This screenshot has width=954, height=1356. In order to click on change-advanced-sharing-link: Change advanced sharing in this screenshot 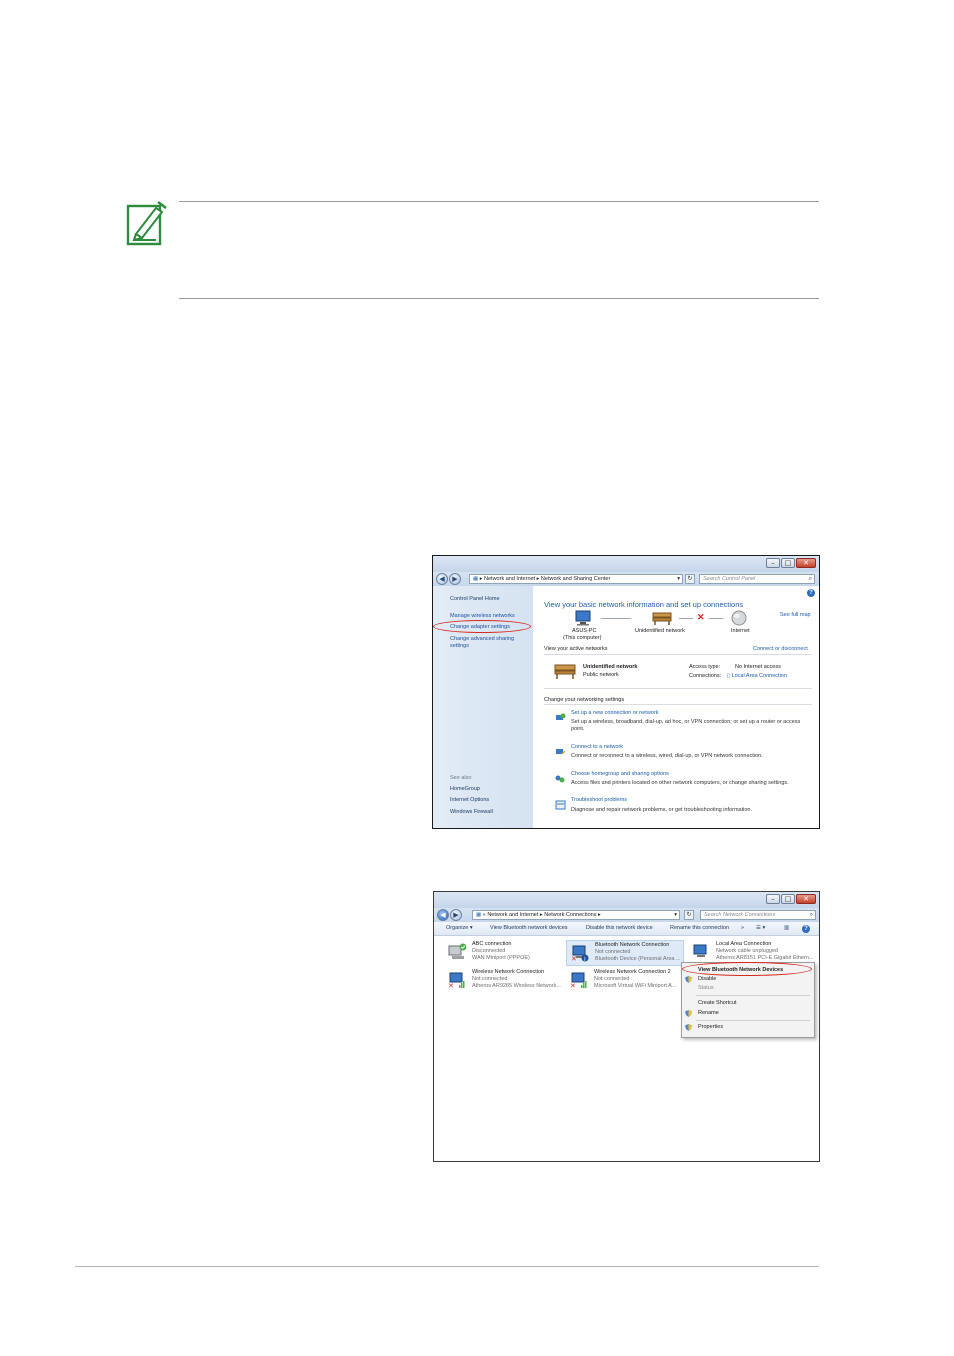, I will do `click(482, 639)`.